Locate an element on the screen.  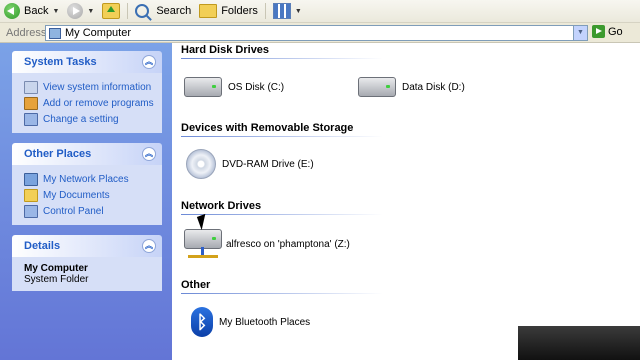
section-hard-disk-drives: Hard Disk Drives is located at coordinates (225, 50).